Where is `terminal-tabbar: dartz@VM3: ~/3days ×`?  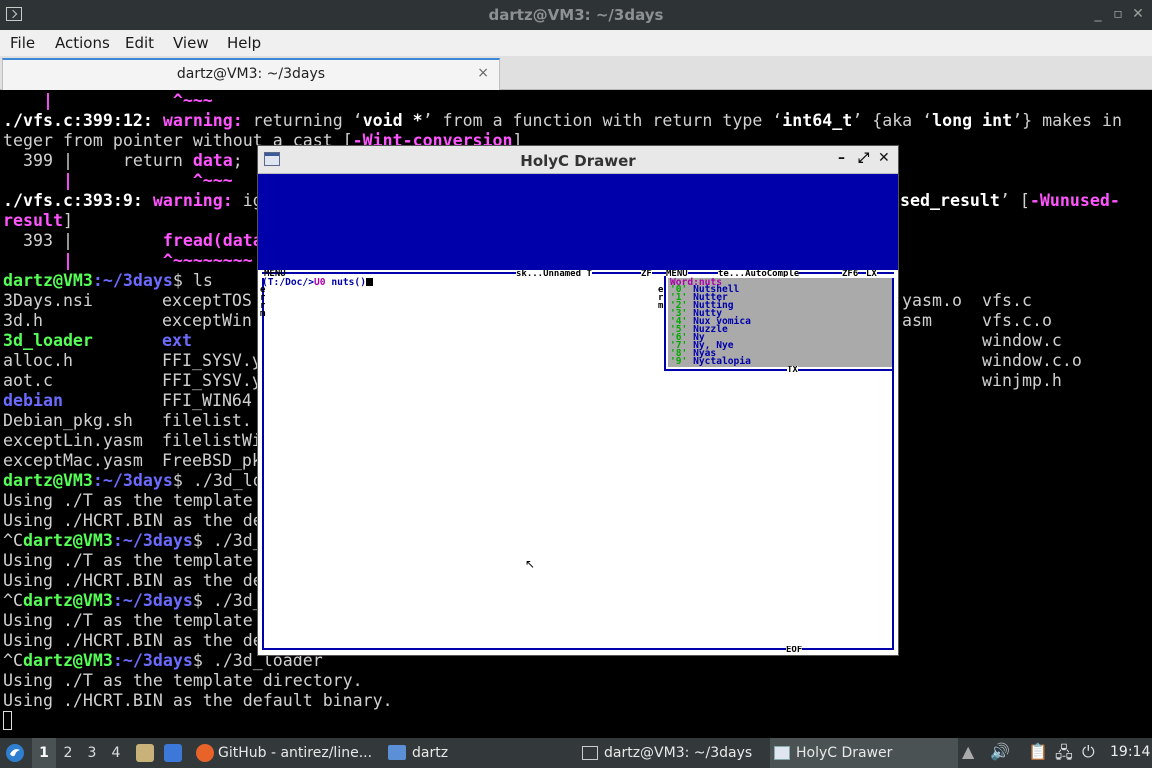
terminal-tabbar: dartz@VM3: ~/3days × is located at coordinates (576, 73).